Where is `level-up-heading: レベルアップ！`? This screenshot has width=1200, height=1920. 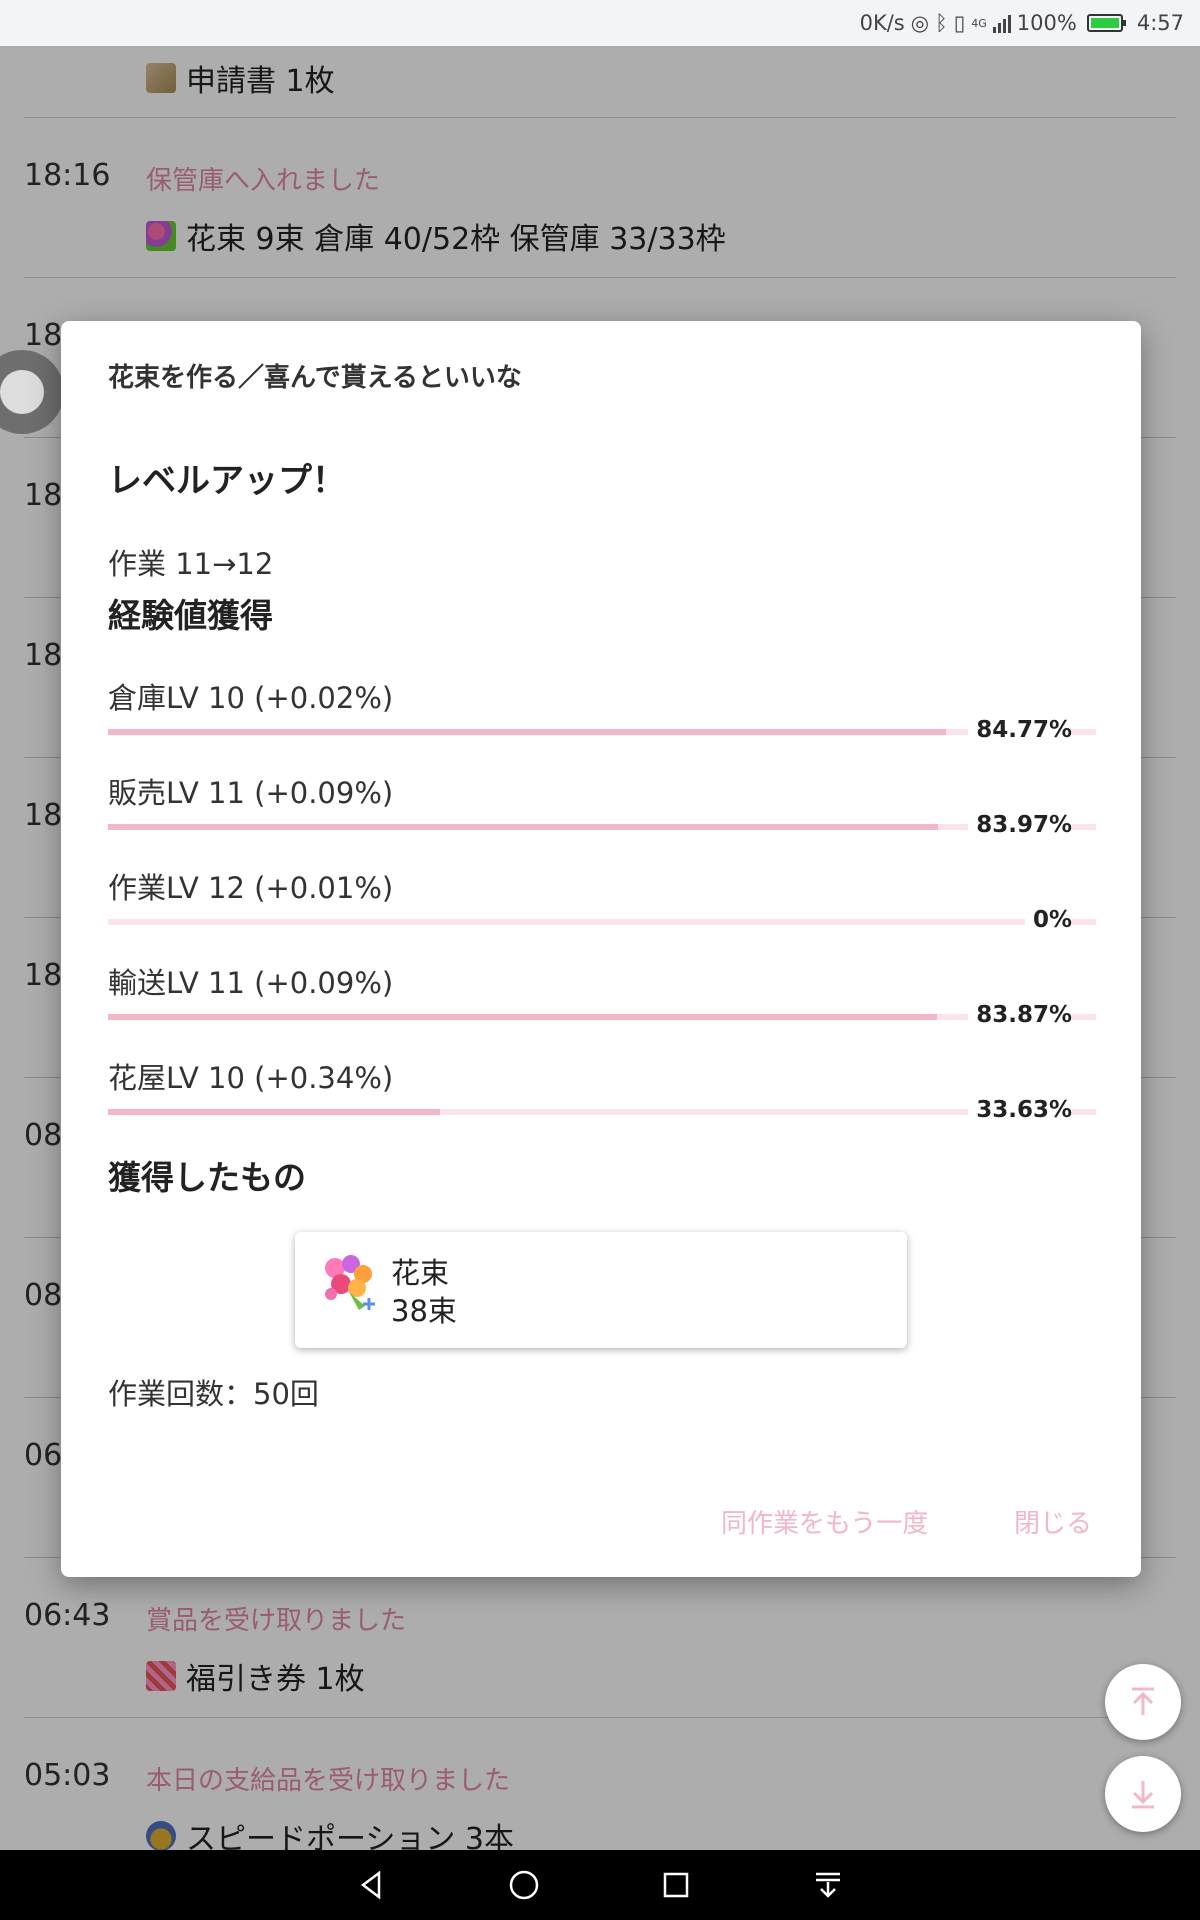
level-up-heading: レベルアップ！ is located at coordinates (227, 481).